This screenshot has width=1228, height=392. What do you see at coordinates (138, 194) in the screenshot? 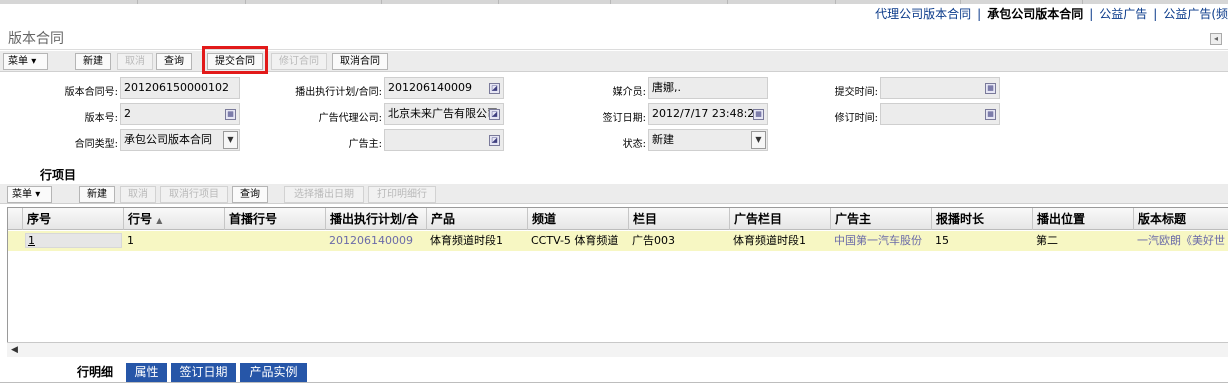
I see `line-cancel-button: 取消` at bounding box center [138, 194].